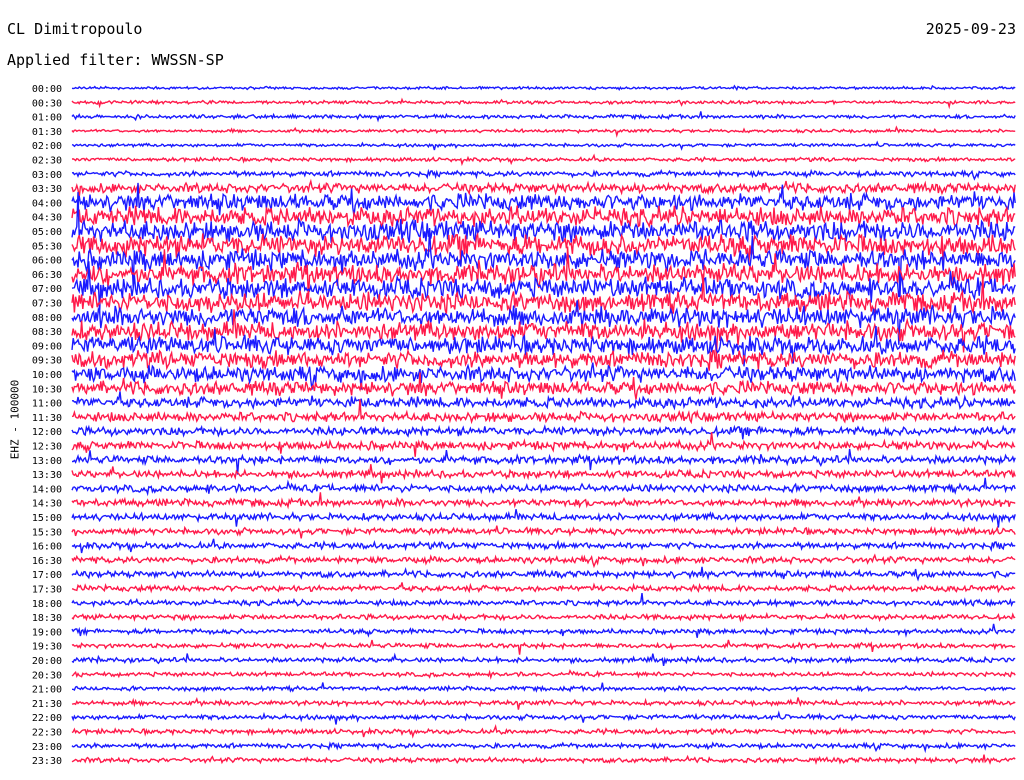 Image resolution: width=1024 pixels, height=780 pixels. I want to click on time-tick-label: 15:00, so click(47, 518).